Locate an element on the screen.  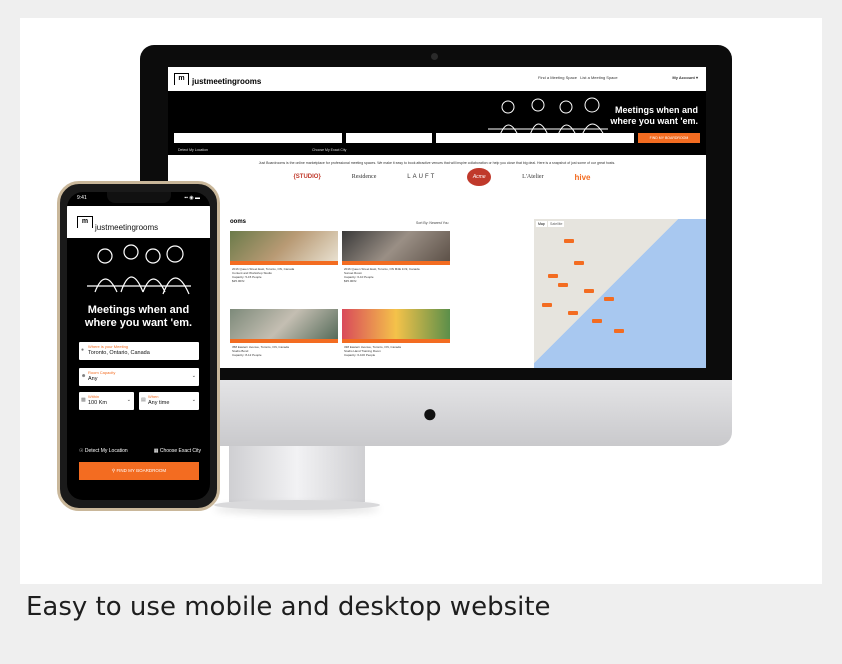
capacity-select: ☻ Room Capacity Any ⌄ is located at coordinates (139, 377).